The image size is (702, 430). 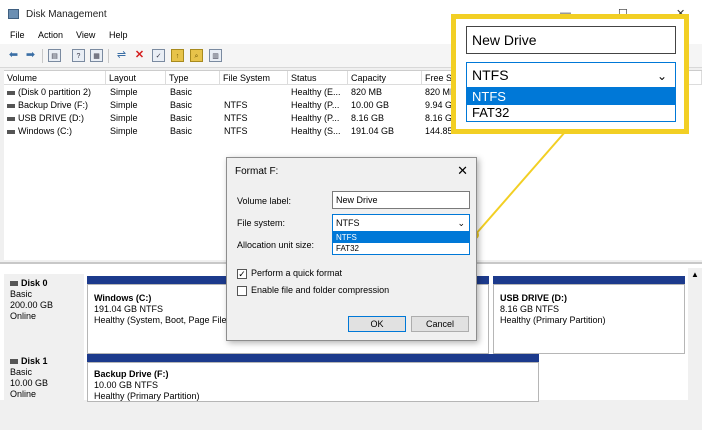 I want to click on option-ntfs: NTFS, so click(x=401, y=237).